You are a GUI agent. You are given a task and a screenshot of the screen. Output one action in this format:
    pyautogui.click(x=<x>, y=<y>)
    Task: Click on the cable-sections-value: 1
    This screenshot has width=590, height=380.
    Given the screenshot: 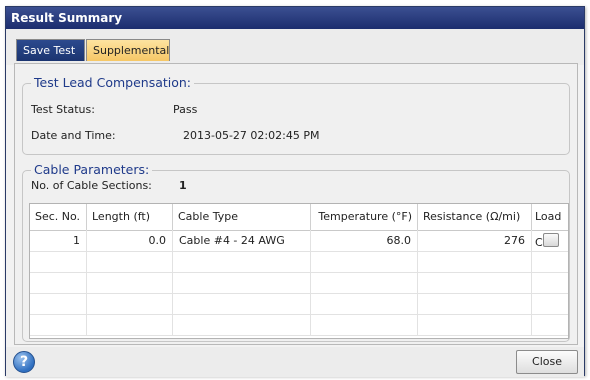 What is the action you would take?
    pyautogui.click(x=183, y=185)
    